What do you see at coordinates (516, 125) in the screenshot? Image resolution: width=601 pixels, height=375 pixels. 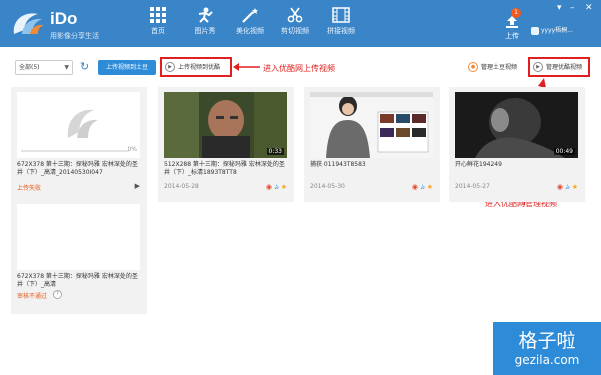 I see `video-thumbnail: 00:49` at bounding box center [516, 125].